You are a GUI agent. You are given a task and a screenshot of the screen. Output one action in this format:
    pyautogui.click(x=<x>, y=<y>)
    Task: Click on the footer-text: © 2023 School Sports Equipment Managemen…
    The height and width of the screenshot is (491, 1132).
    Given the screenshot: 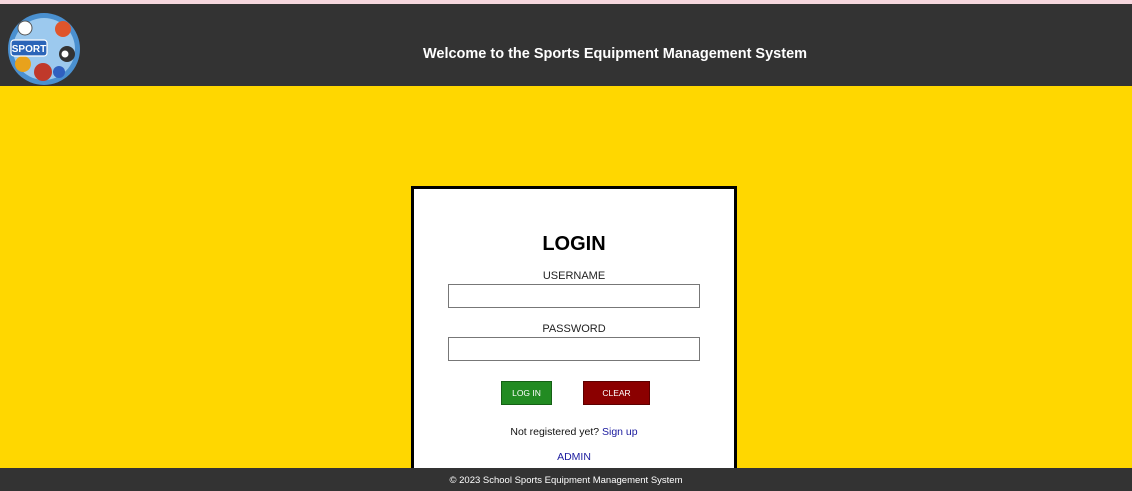 What is the action you would take?
    pyautogui.click(x=566, y=480)
    